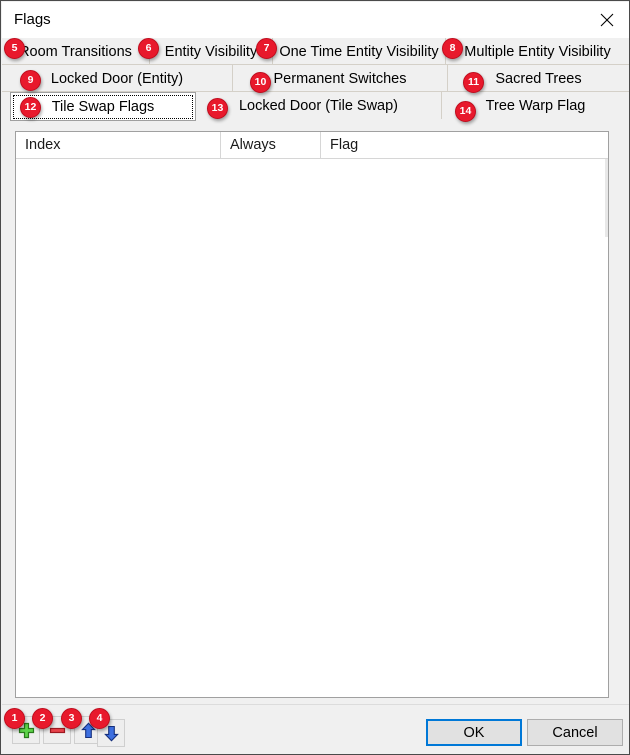 The width and height of the screenshot is (630, 755). What do you see at coordinates (340, 78) in the screenshot?
I see `tab-label: Permanent Switches` at bounding box center [340, 78].